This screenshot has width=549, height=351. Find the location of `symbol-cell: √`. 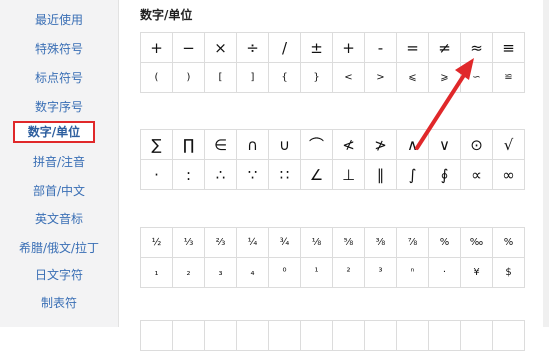

symbol-cell: √ is located at coordinates (508, 144).